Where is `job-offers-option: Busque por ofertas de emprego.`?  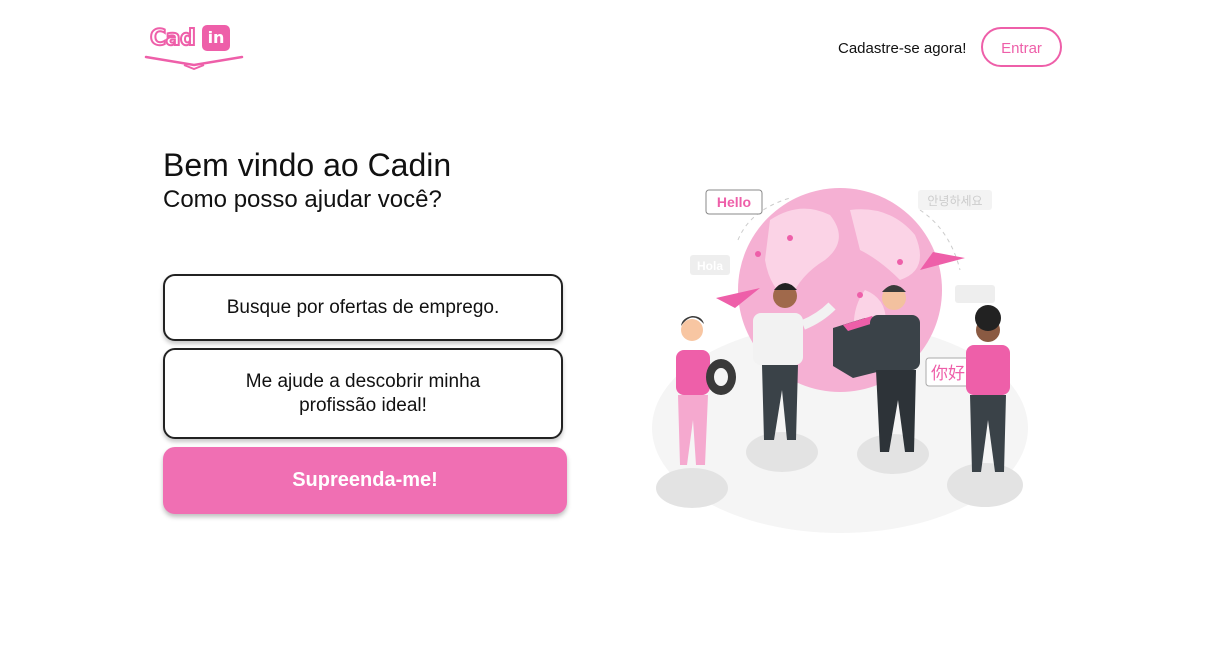 job-offers-option: Busque por ofertas de emprego. is located at coordinates (363, 307).